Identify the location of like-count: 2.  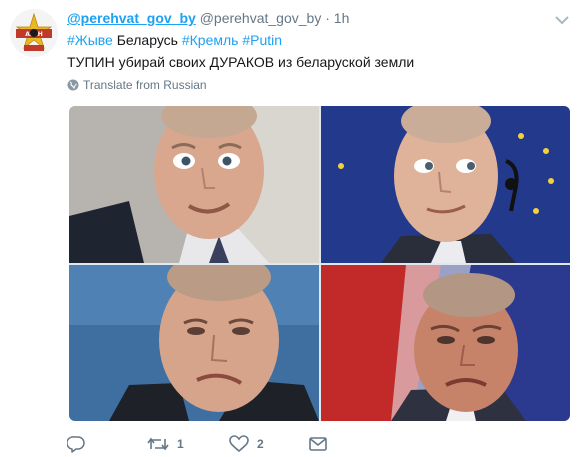
(260, 444).